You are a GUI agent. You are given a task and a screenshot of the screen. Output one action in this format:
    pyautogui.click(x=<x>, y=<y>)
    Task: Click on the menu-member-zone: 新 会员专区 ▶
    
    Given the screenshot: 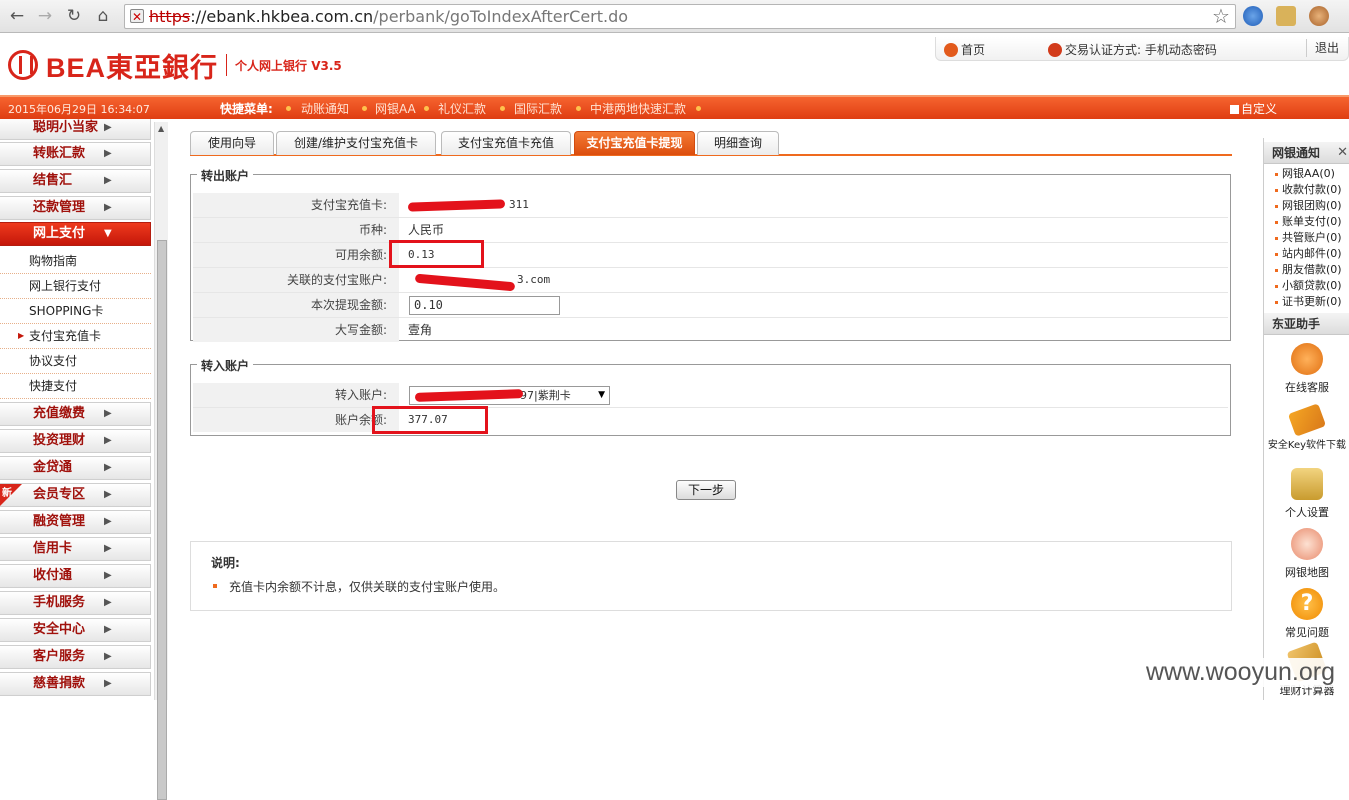 What is the action you would take?
    pyautogui.click(x=75, y=495)
    